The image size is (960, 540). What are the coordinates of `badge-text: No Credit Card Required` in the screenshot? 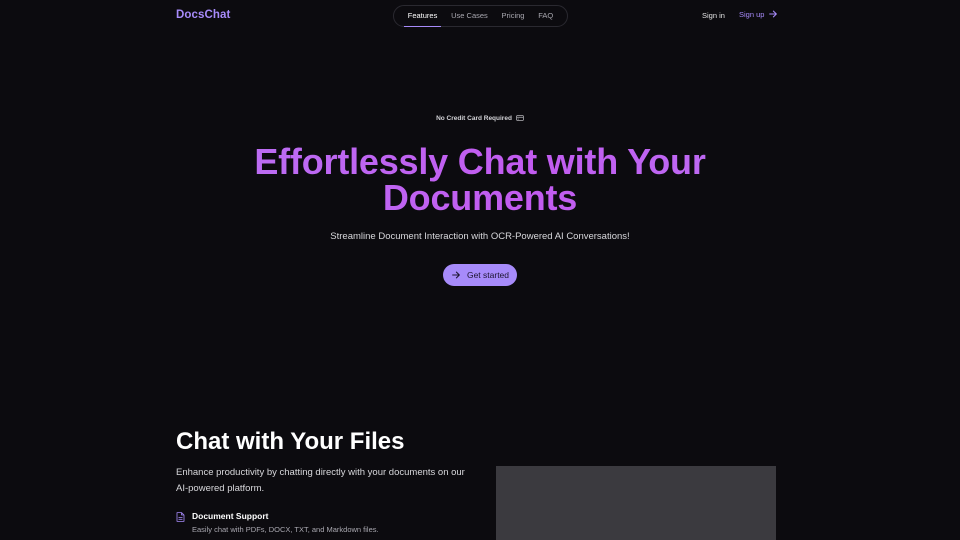 It's located at (474, 118).